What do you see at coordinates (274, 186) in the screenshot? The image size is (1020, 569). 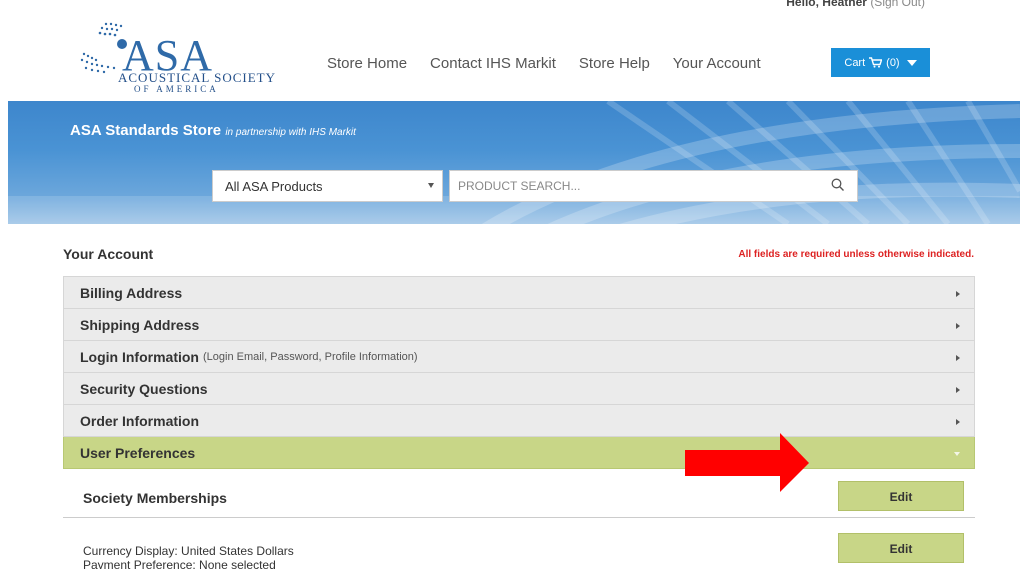 I see `category-selected-value: All ASA Products` at bounding box center [274, 186].